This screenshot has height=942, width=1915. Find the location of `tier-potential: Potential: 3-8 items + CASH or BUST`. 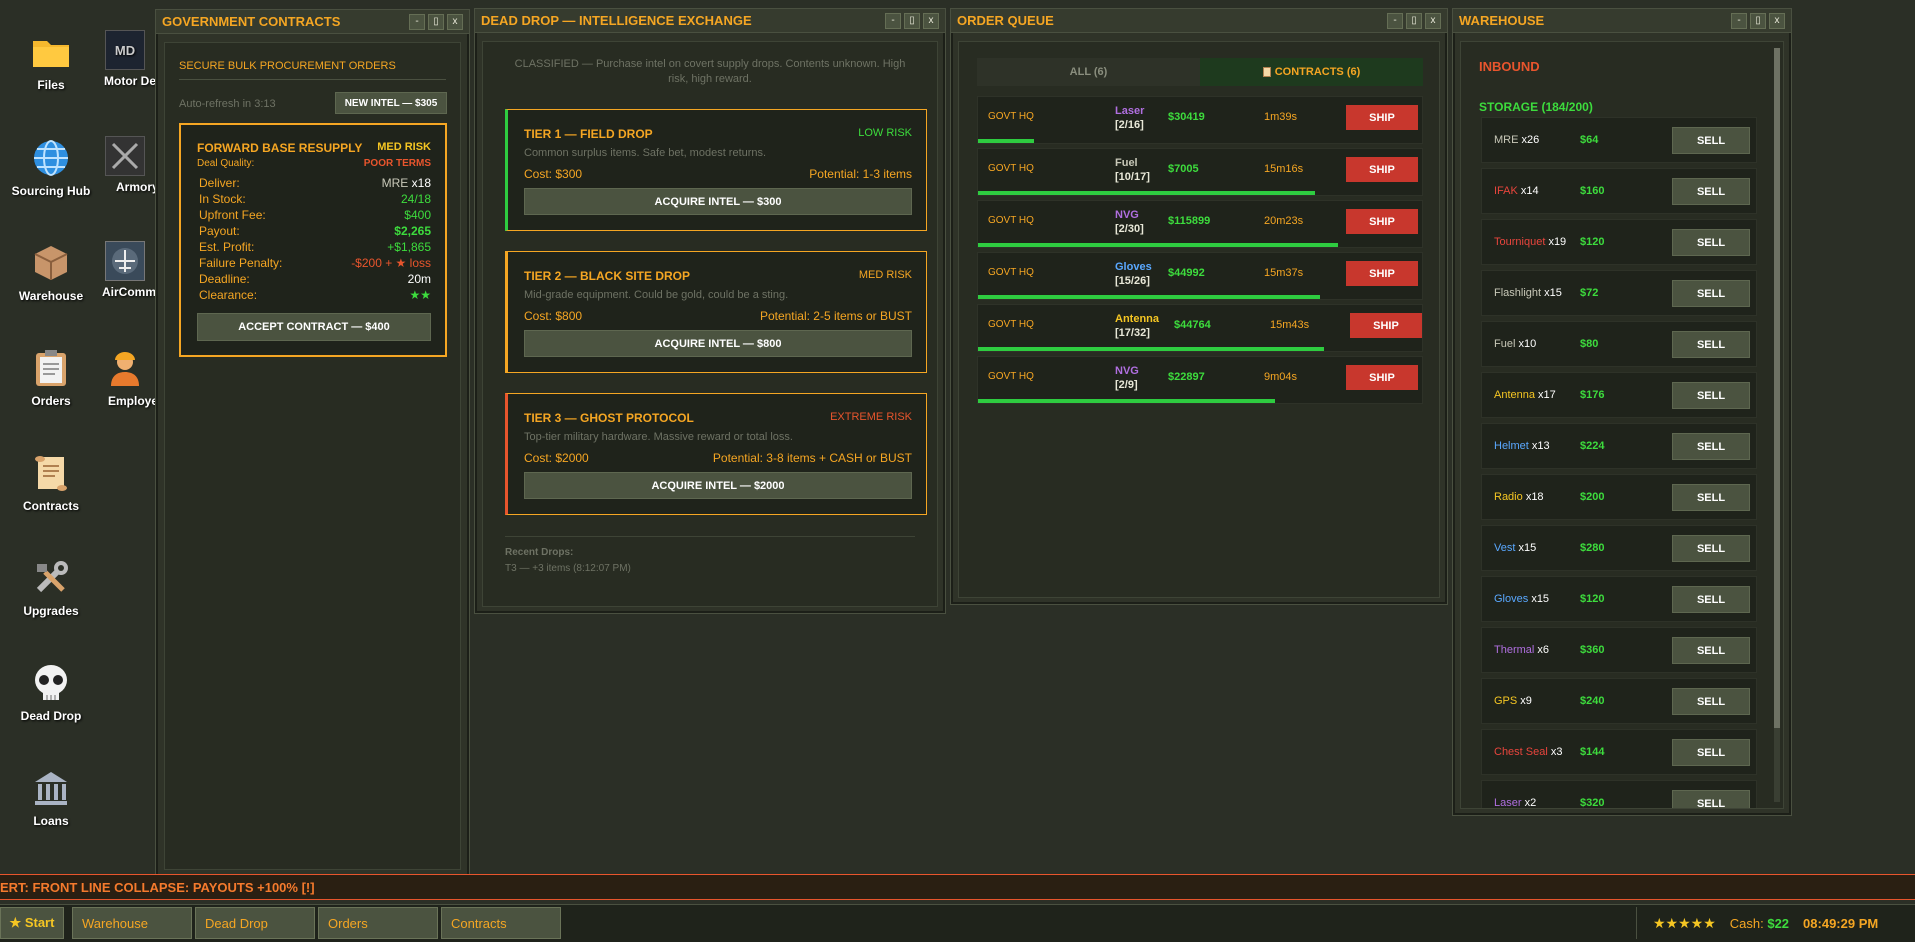

tier-potential: Potential: 3-8 items + CASH or BUST is located at coordinates (812, 458).